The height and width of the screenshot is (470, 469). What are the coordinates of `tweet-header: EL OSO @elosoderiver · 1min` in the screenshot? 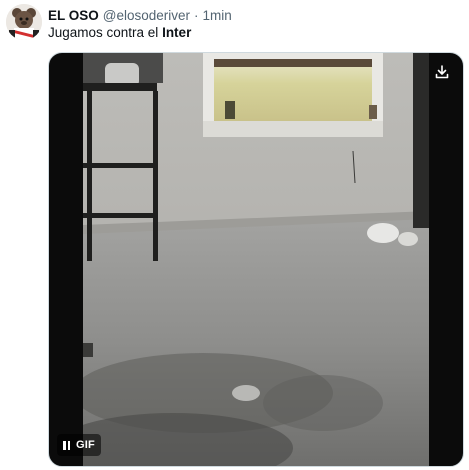 It's located at (140, 15).